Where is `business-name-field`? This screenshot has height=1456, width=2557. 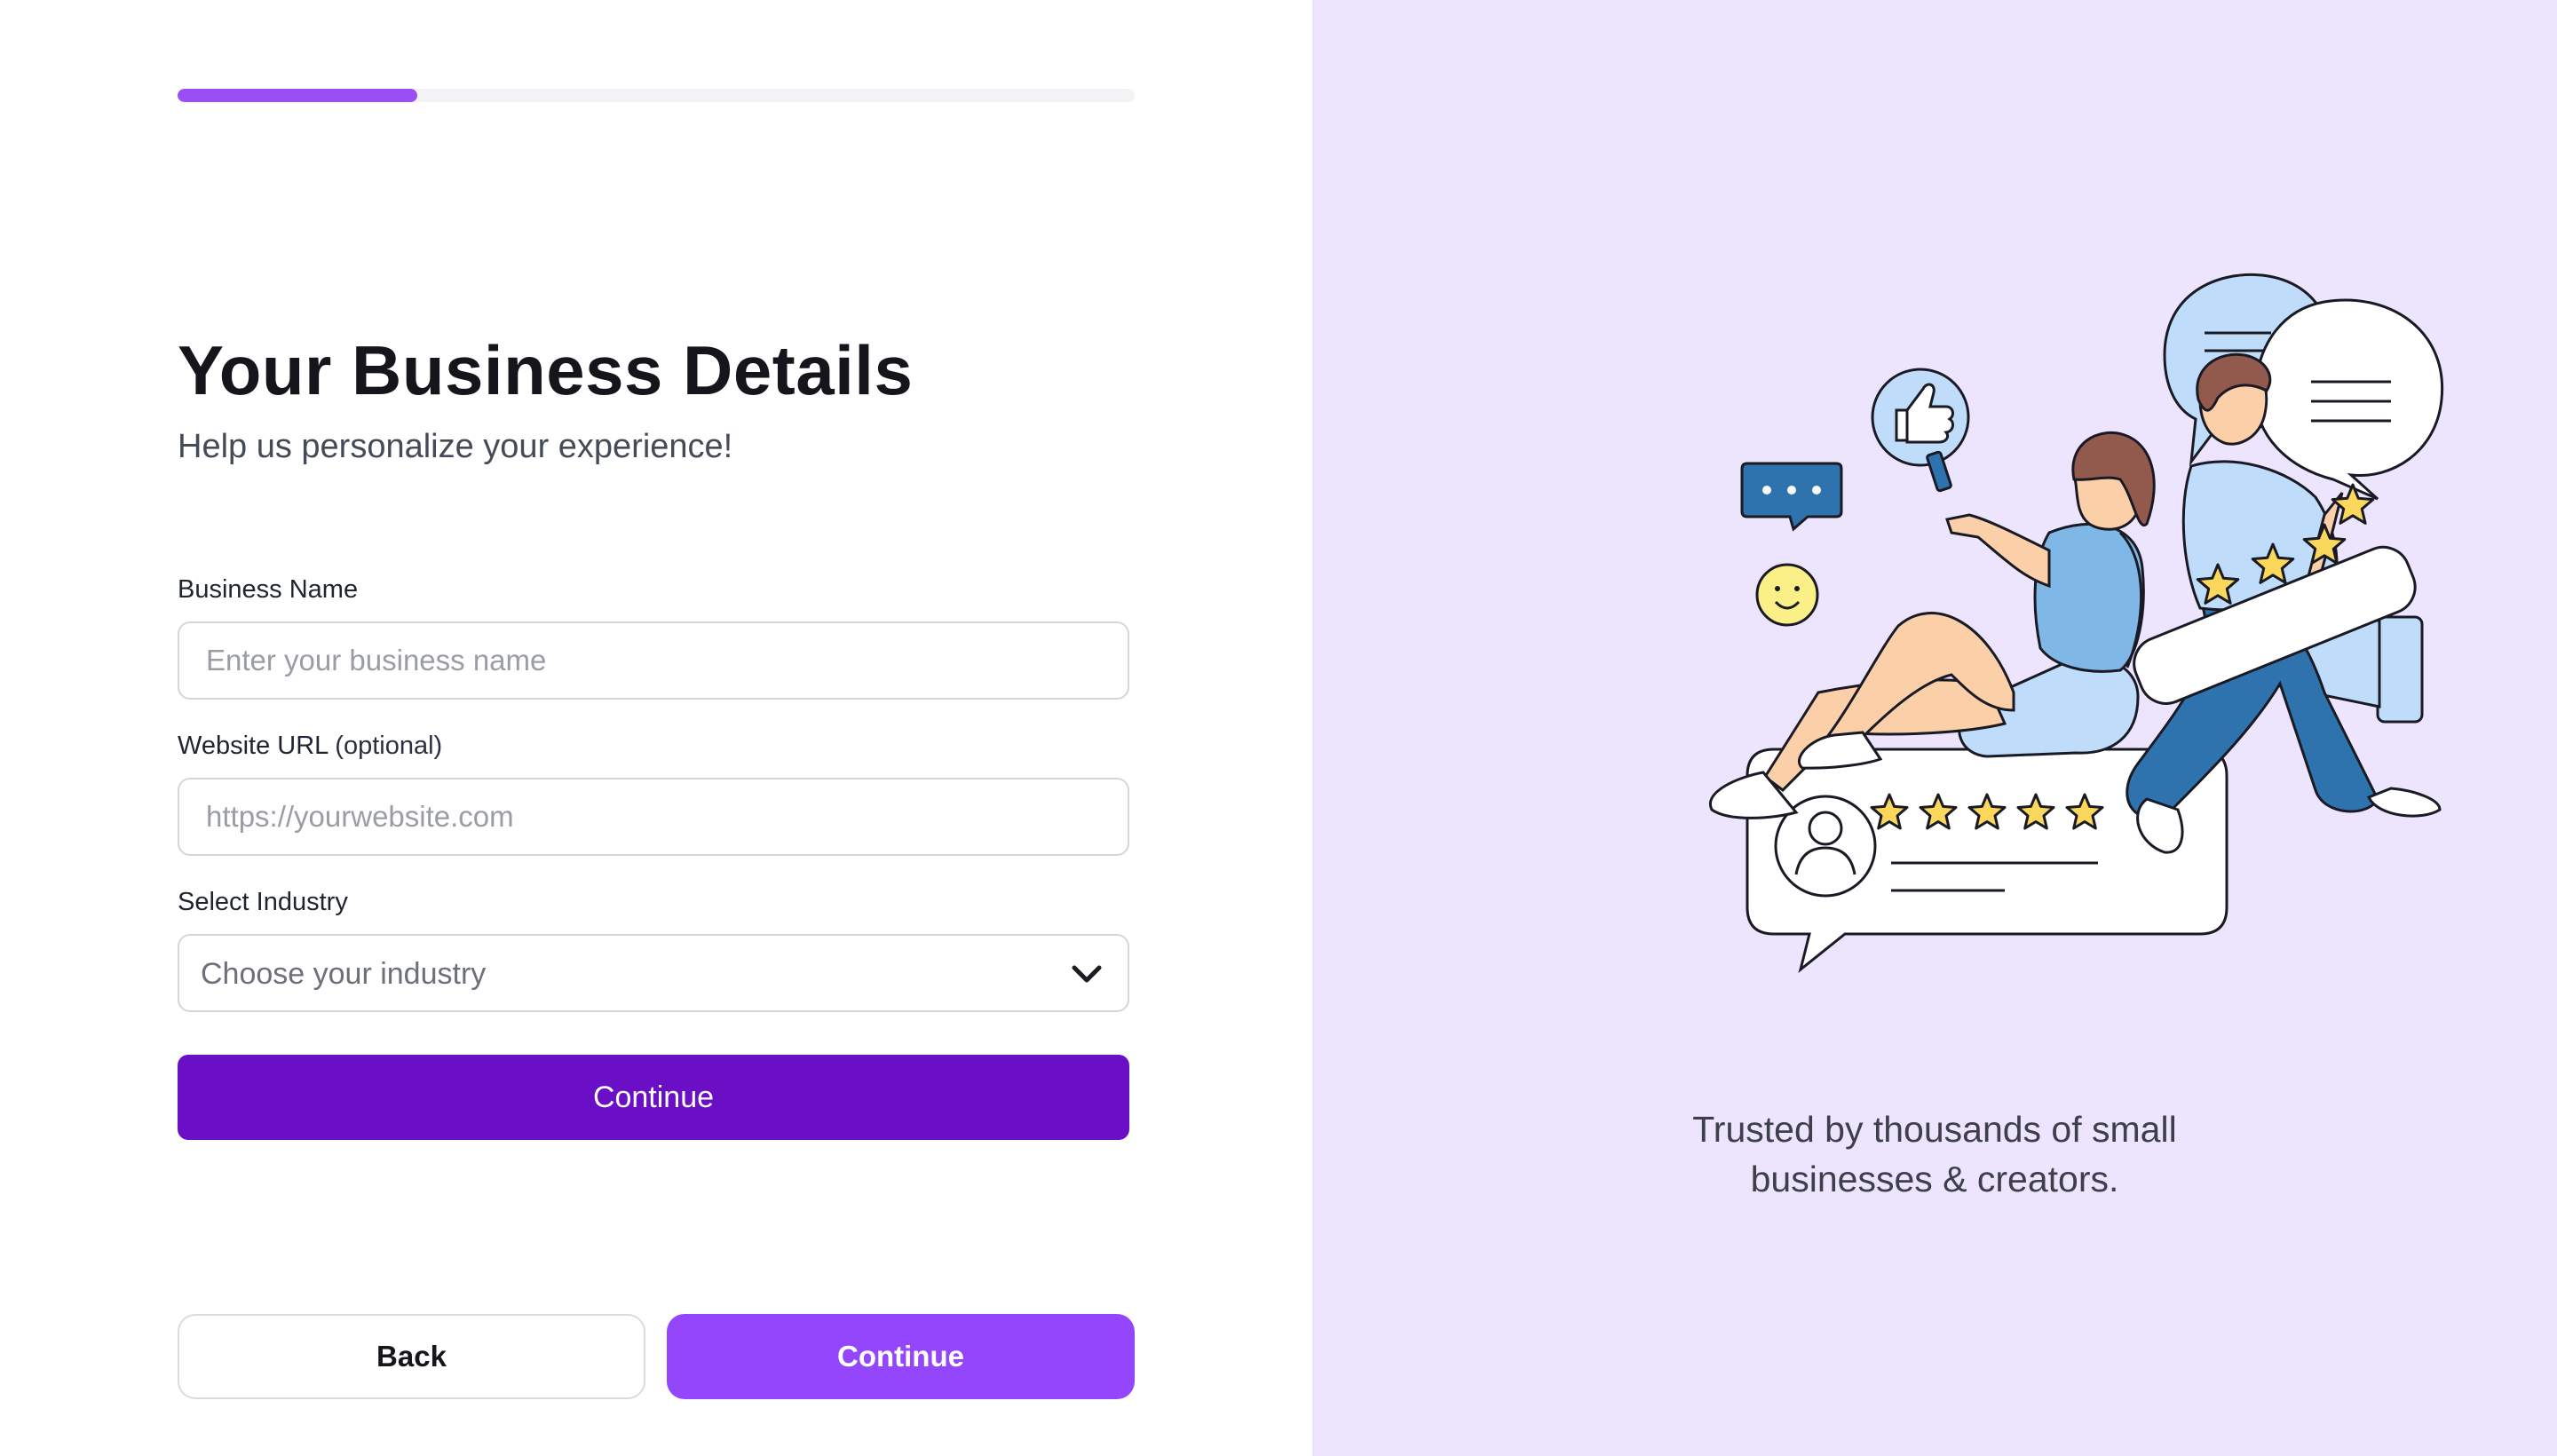 business-name-field is located at coordinates (653, 660).